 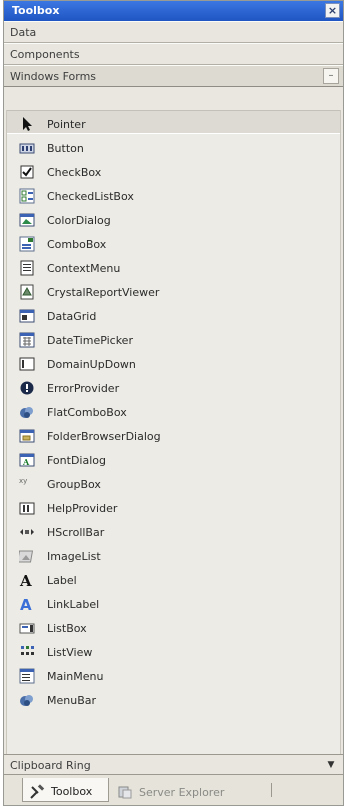 I want to click on item-label: ContextMenu, so click(x=84, y=268).